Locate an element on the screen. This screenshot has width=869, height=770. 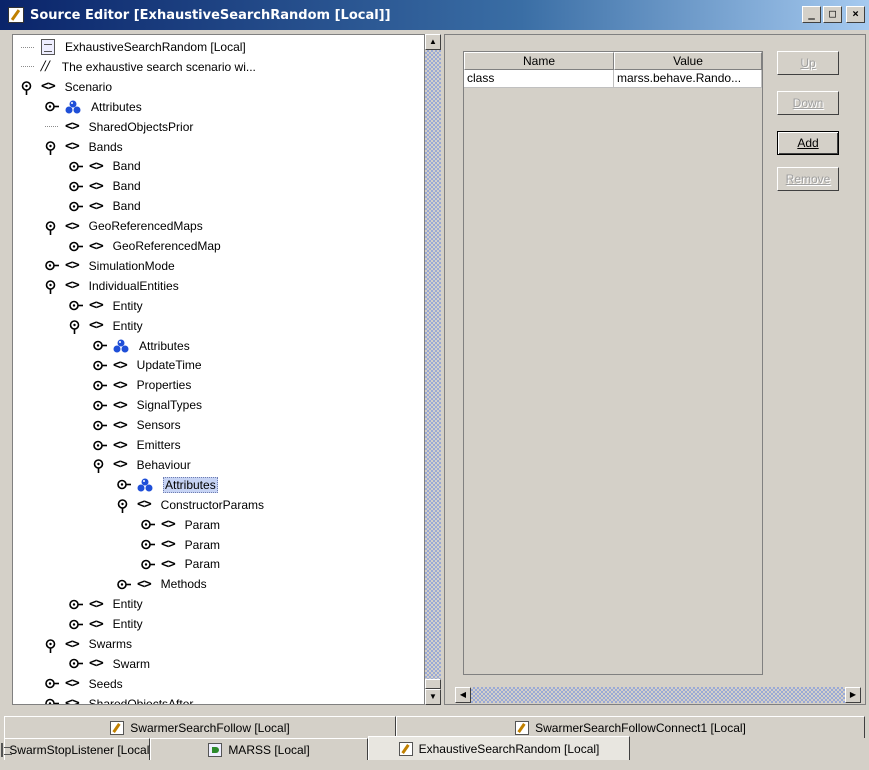
minimize-button: _ is located at coordinates (811, 14).